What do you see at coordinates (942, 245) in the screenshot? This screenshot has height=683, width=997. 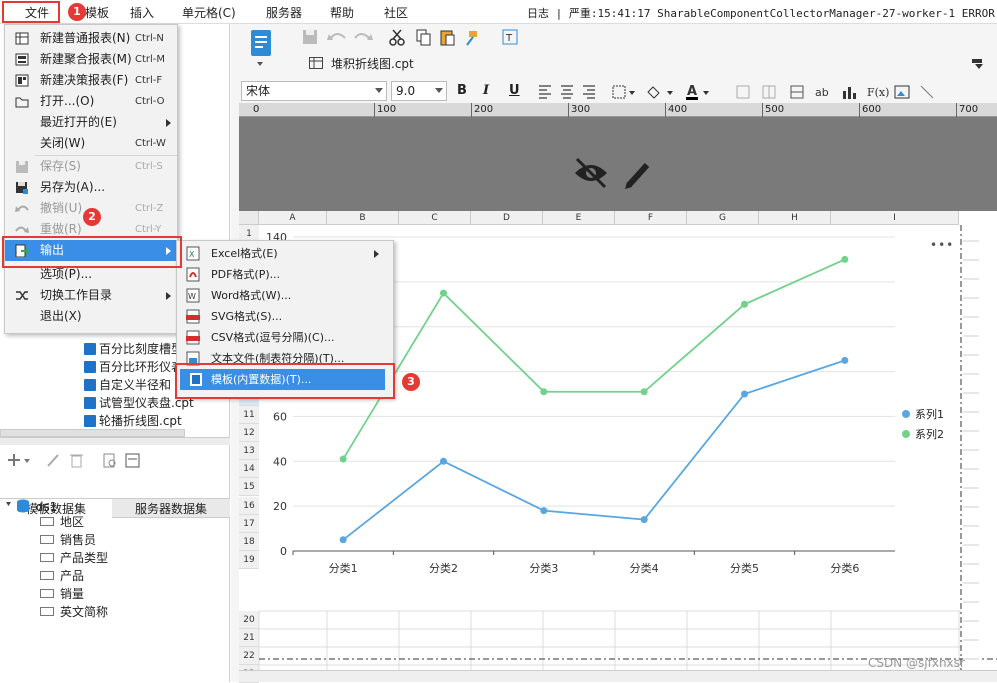 I see `chart-more-button: •••` at bounding box center [942, 245].